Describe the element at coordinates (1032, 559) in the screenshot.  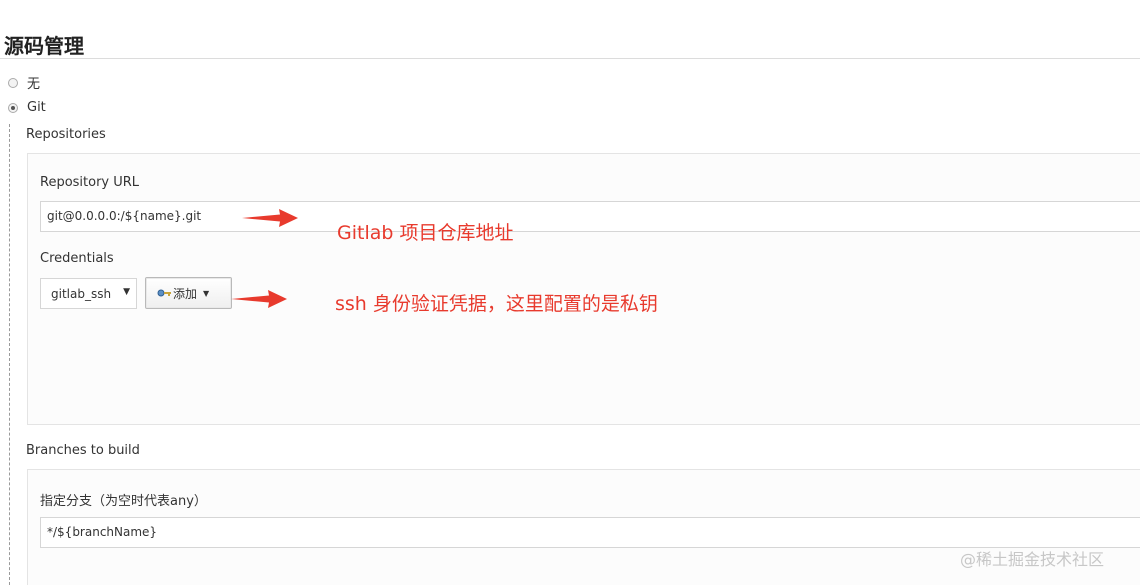
I see `watermark: @稀土掘金技术社区` at that location.